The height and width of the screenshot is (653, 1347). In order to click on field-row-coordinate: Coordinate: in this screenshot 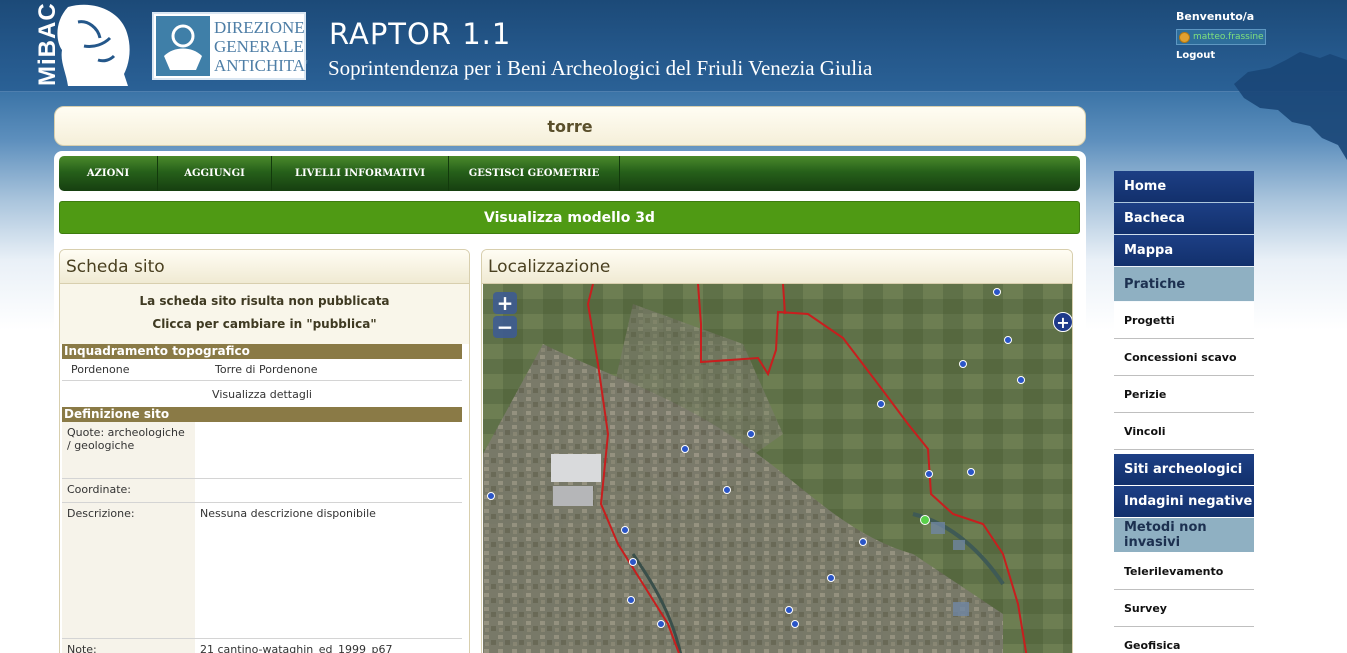, I will do `click(262, 491)`.